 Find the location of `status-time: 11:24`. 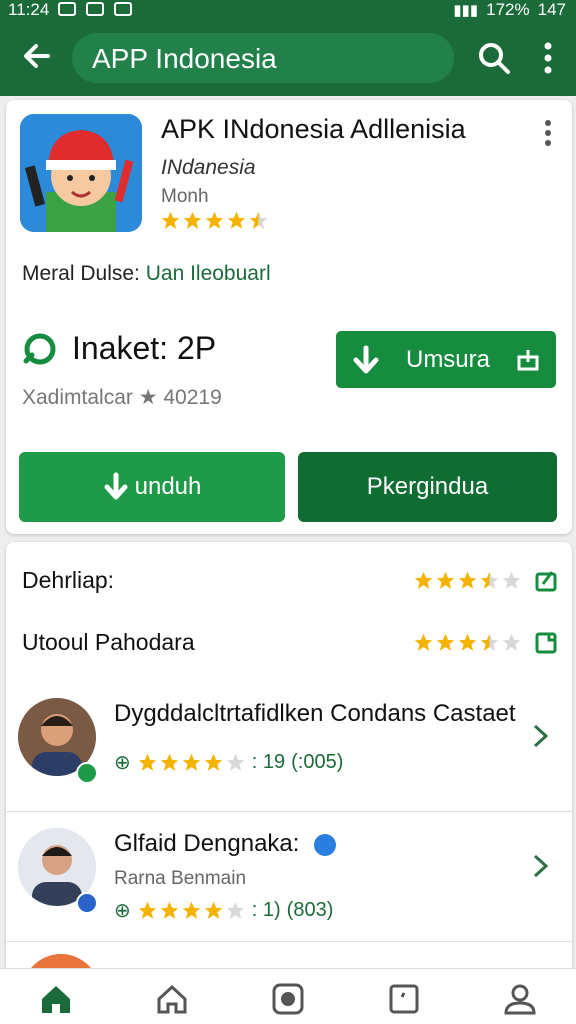

status-time: 11:24 is located at coordinates (29, 9).